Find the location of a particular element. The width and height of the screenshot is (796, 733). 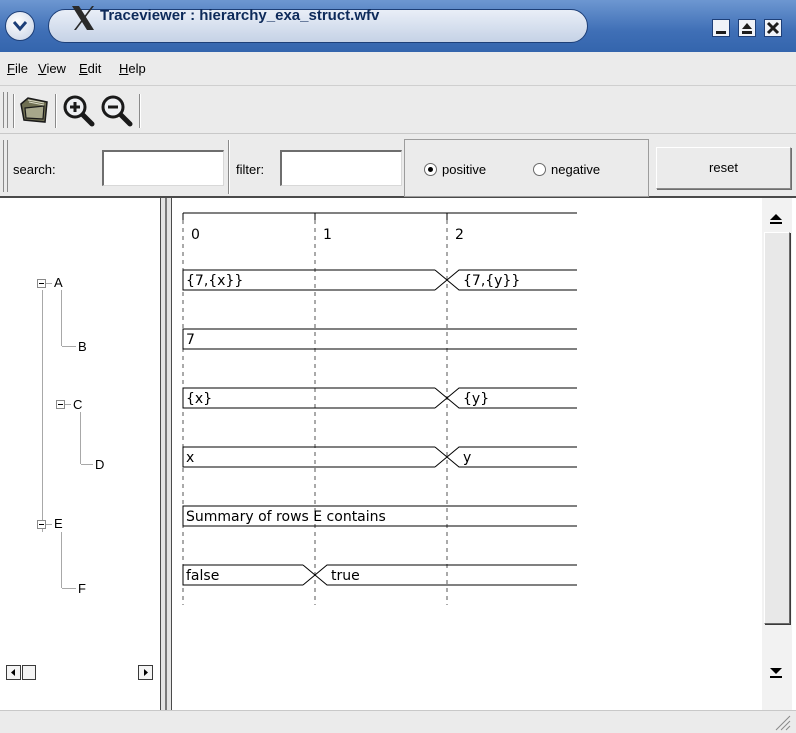

toolbar is located at coordinates (398, 110).